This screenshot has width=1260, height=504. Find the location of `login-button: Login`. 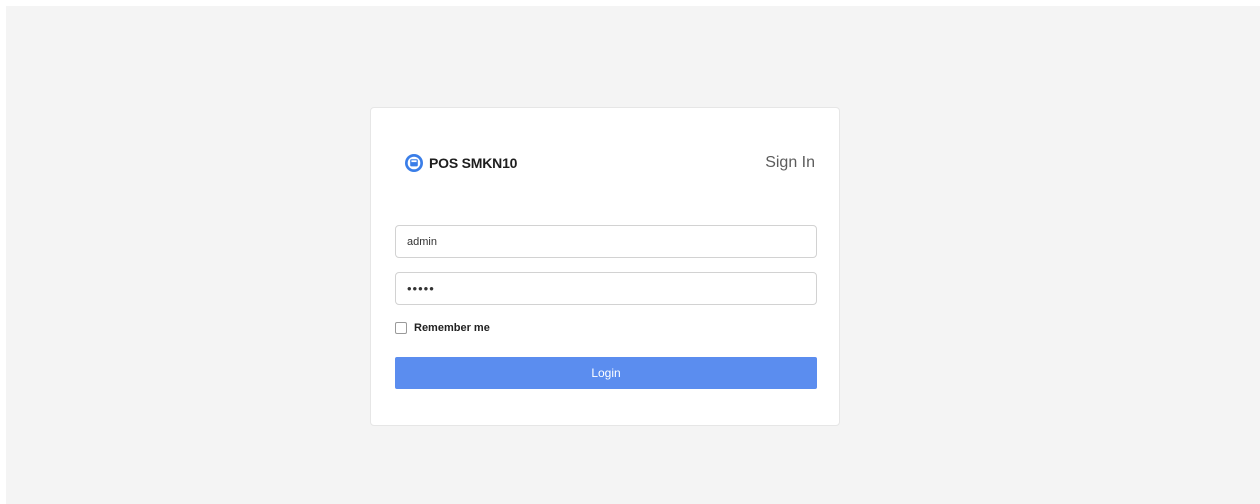

login-button: Login is located at coordinates (606, 373).